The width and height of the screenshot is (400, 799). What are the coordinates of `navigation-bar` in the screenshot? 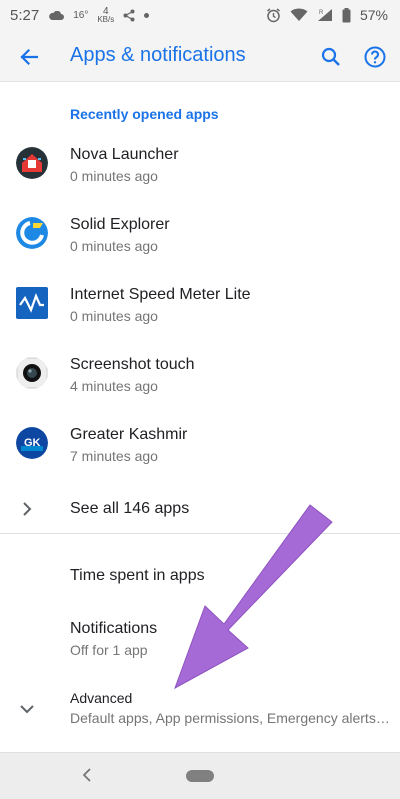 It's located at (200, 775).